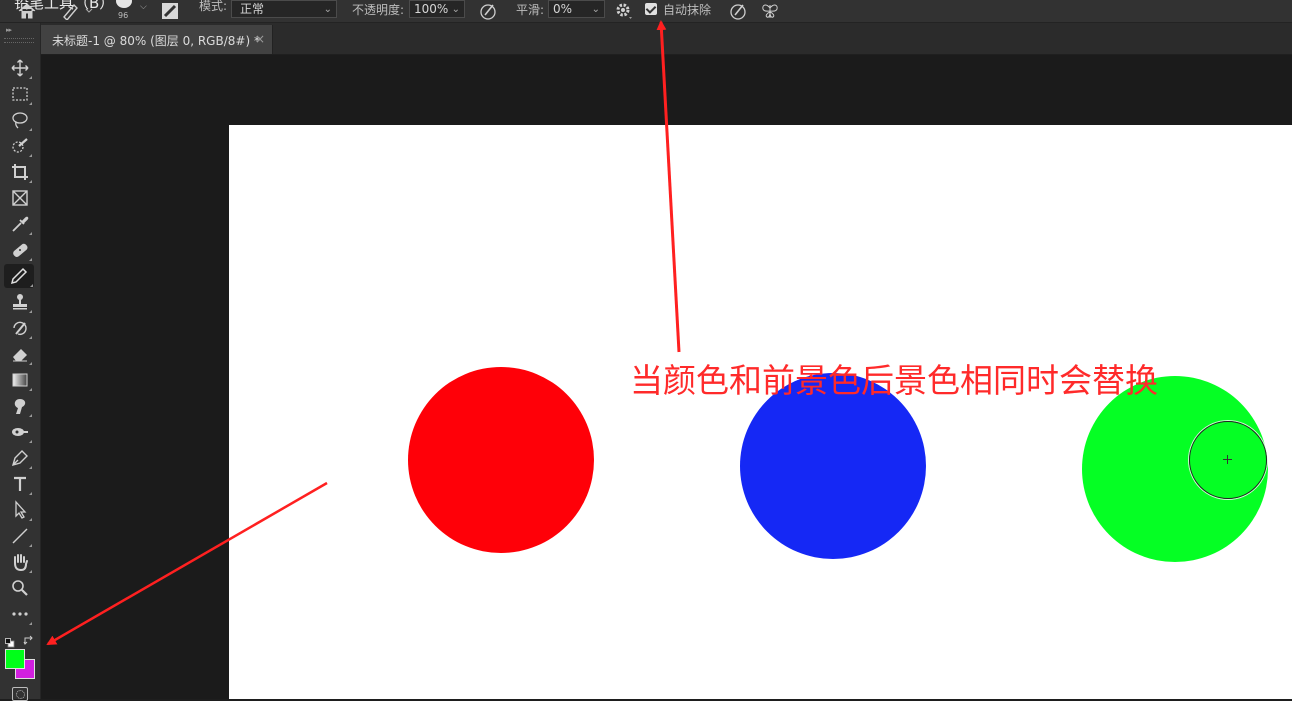  What do you see at coordinates (488, 11) in the screenshot?
I see `pressure-opacity-icon` at bounding box center [488, 11].